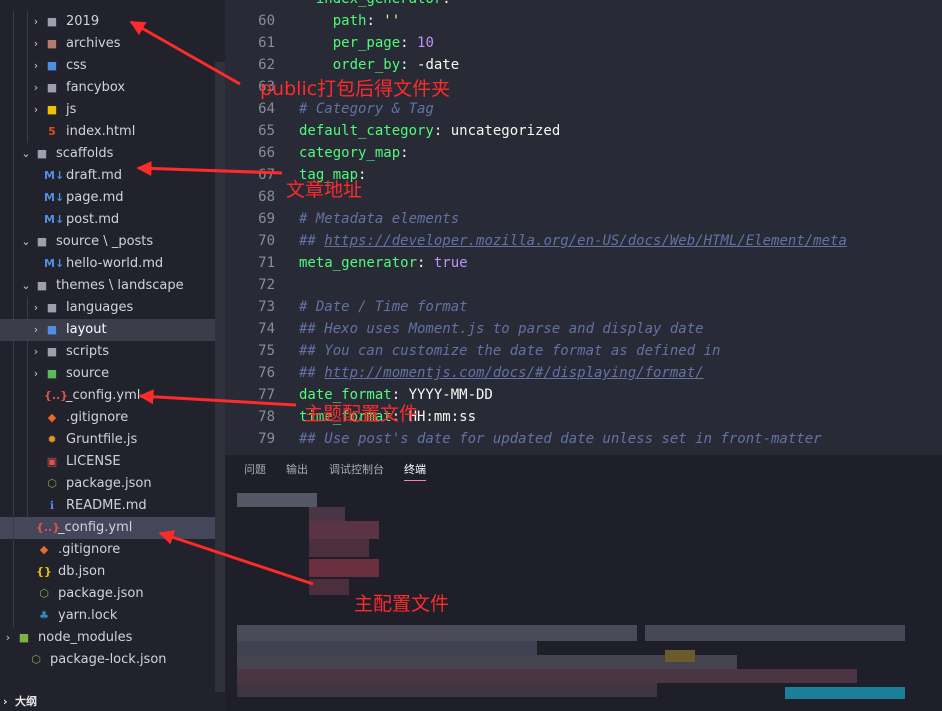 The width and height of the screenshot is (942, 711). I want to click on folder-item: › ■ node_modules, so click(112, 638).